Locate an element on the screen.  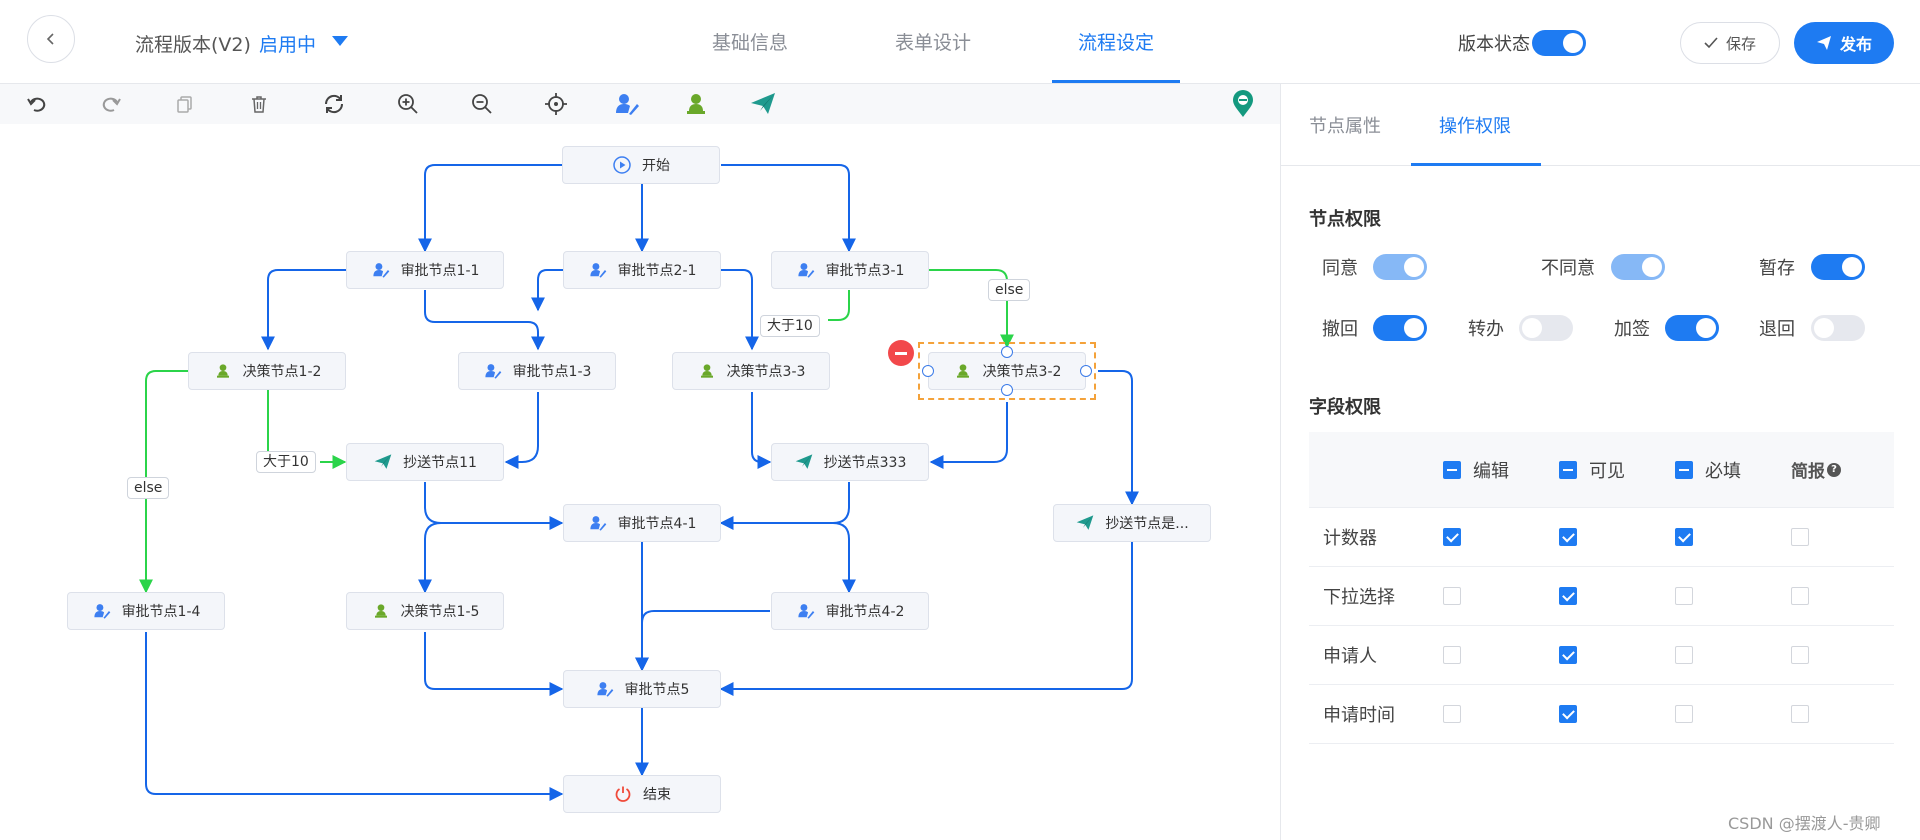
flow-node-approver: 审批节点4-2 is located at coordinates (850, 611).